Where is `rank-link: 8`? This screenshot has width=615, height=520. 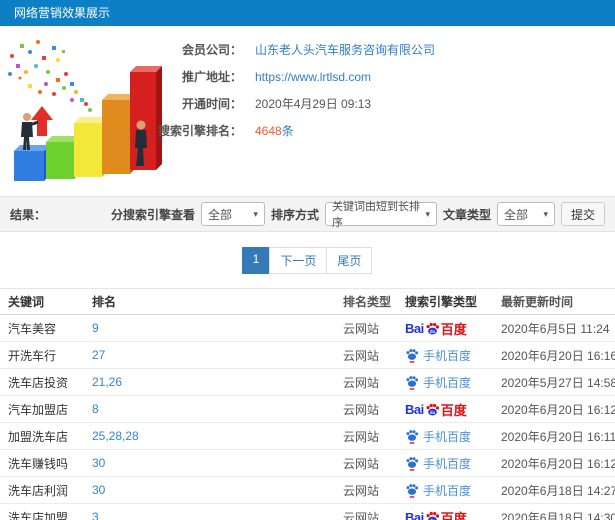 rank-link: 8 is located at coordinates (95, 409).